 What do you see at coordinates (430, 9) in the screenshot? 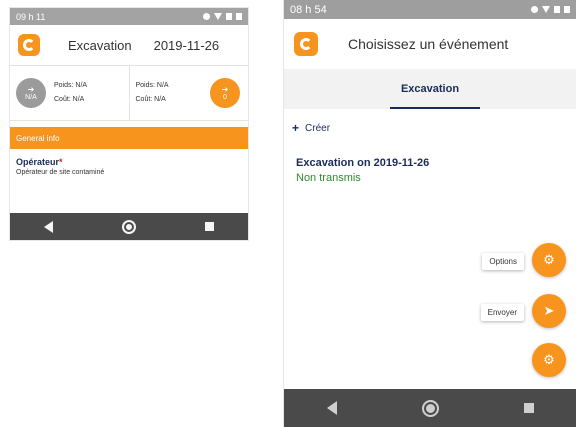
I see `status-bar: 08 h 54` at bounding box center [430, 9].